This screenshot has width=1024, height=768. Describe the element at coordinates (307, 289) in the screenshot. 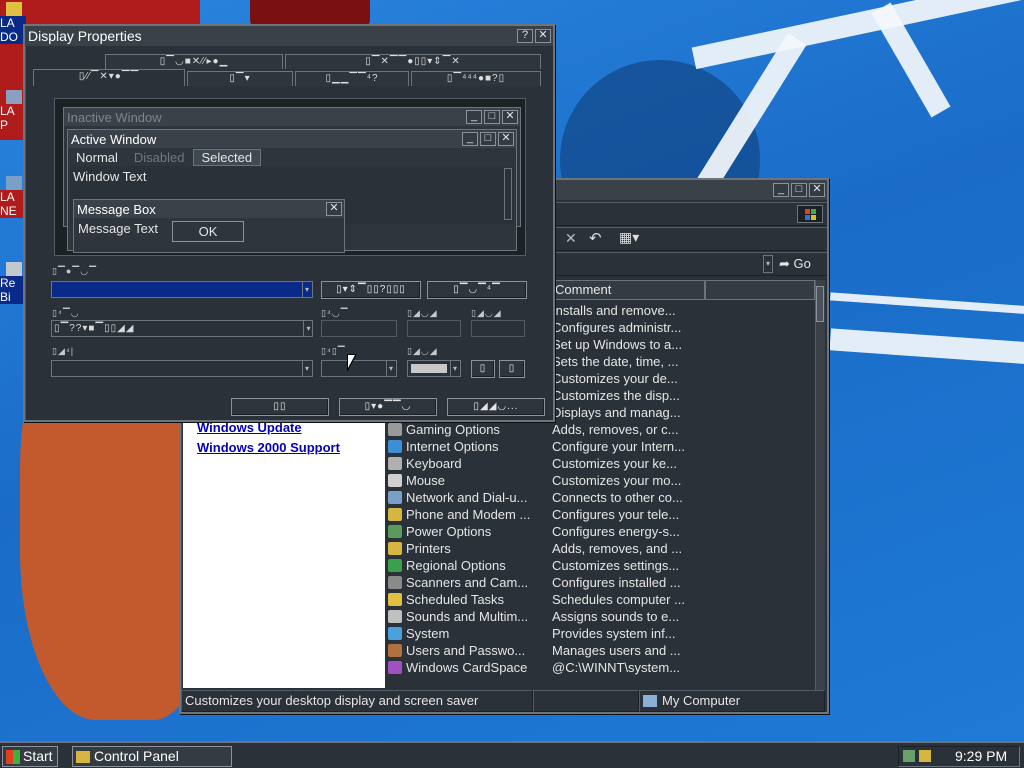

I see `scheme-dropdown-icon: ▾` at that location.